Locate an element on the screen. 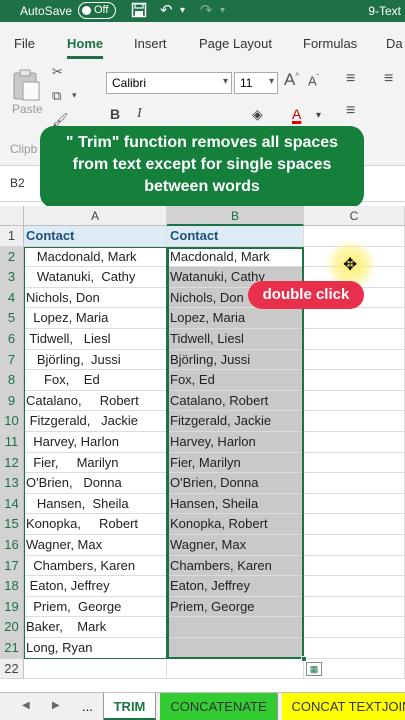  tab-file: File is located at coordinates (24, 43).